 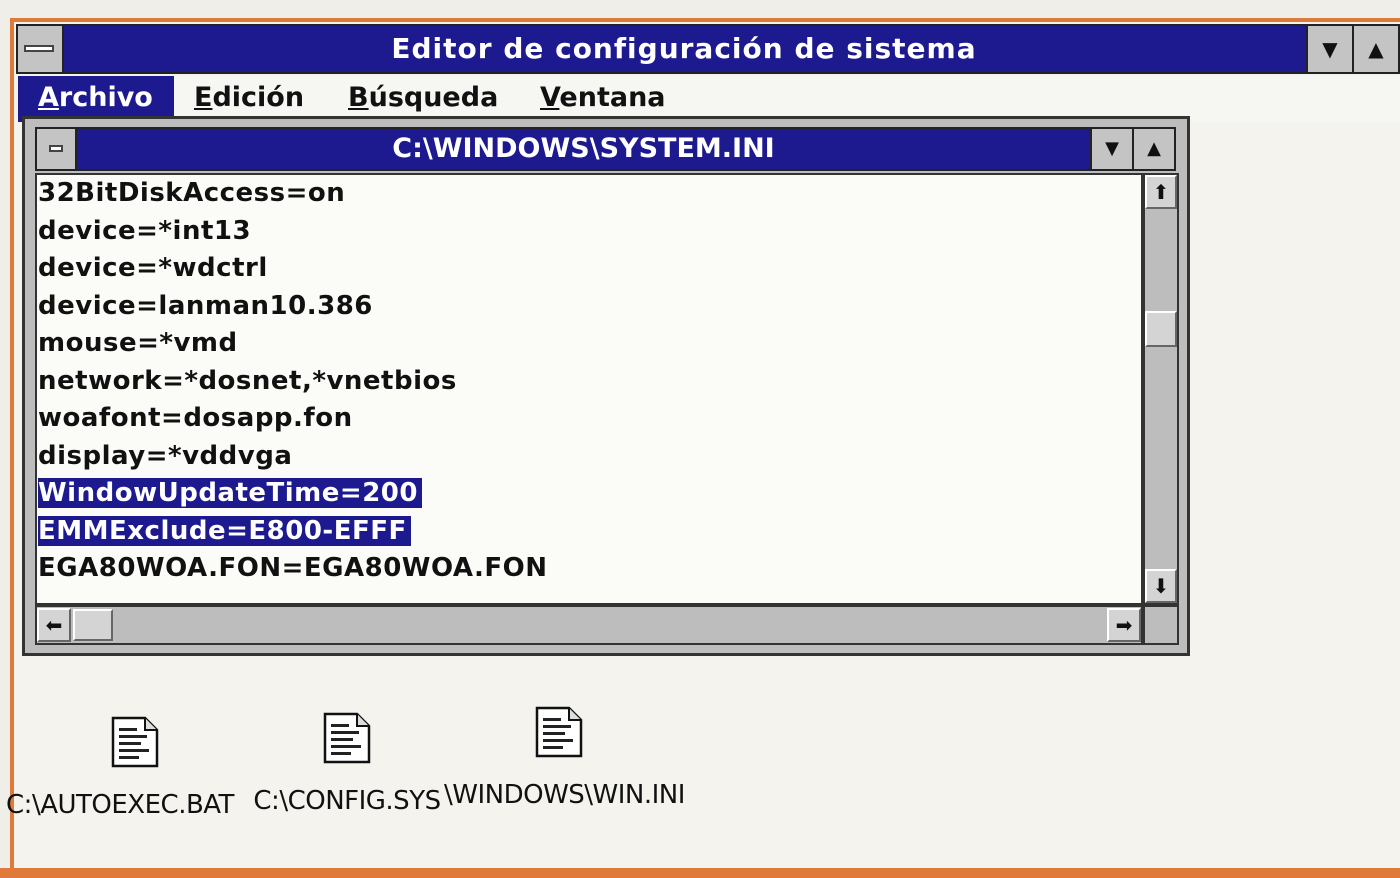 What do you see at coordinates (153, 268) in the screenshot?
I see `text-line: device=*wdctrl` at bounding box center [153, 268].